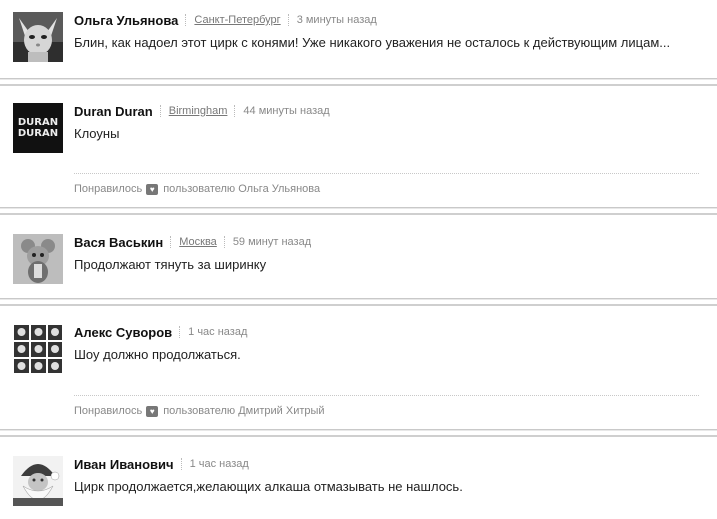 This screenshot has height=519, width=717. Describe the element at coordinates (272, 242) in the screenshot. I see `comment-time: 59 минут назад` at that location.